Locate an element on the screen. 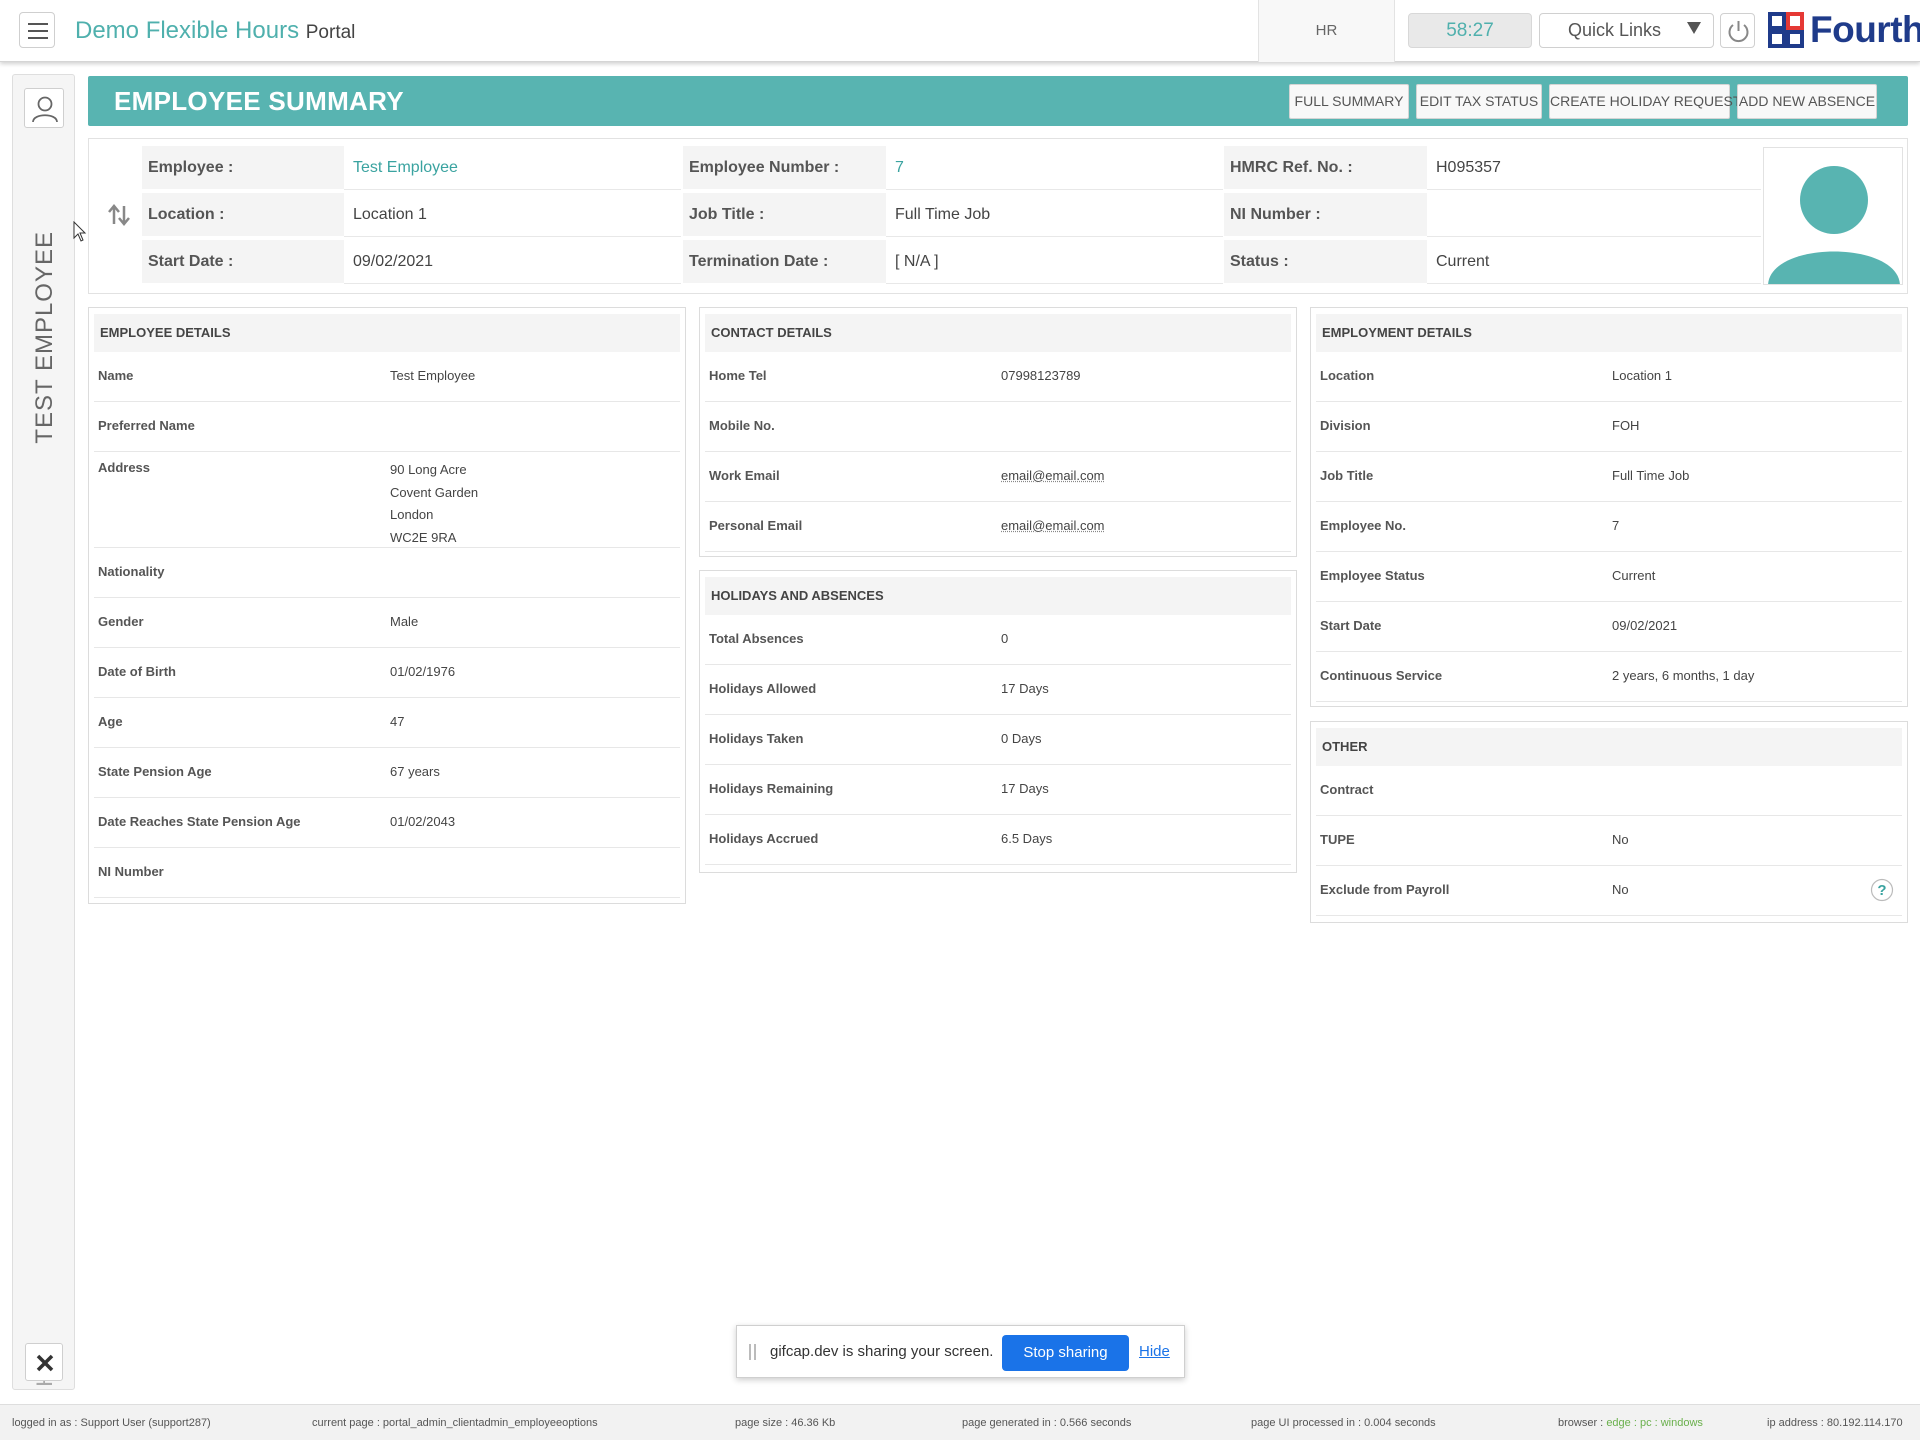  ui-processed: page UI processed in : 0.004 seconds is located at coordinates (1343, 1423).